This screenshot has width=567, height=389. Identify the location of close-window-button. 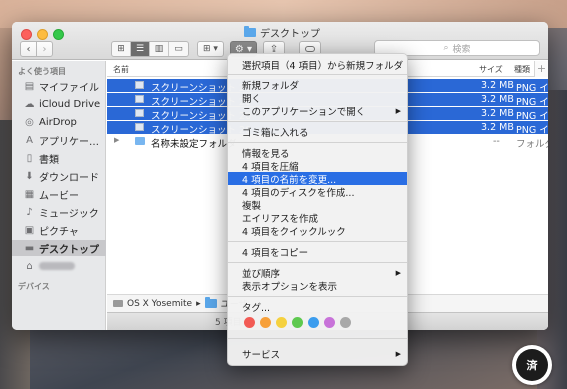
(26, 34).